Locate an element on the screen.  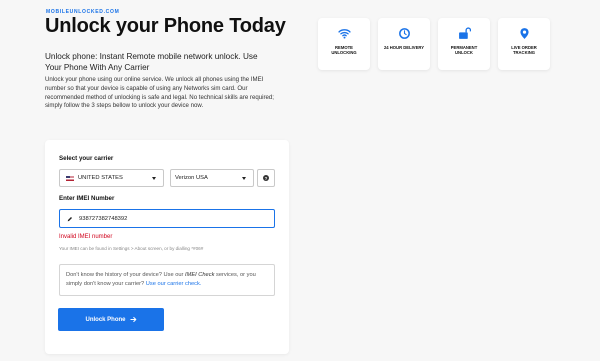
imei-check-link: IMEI Check is located at coordinates (199, 275).